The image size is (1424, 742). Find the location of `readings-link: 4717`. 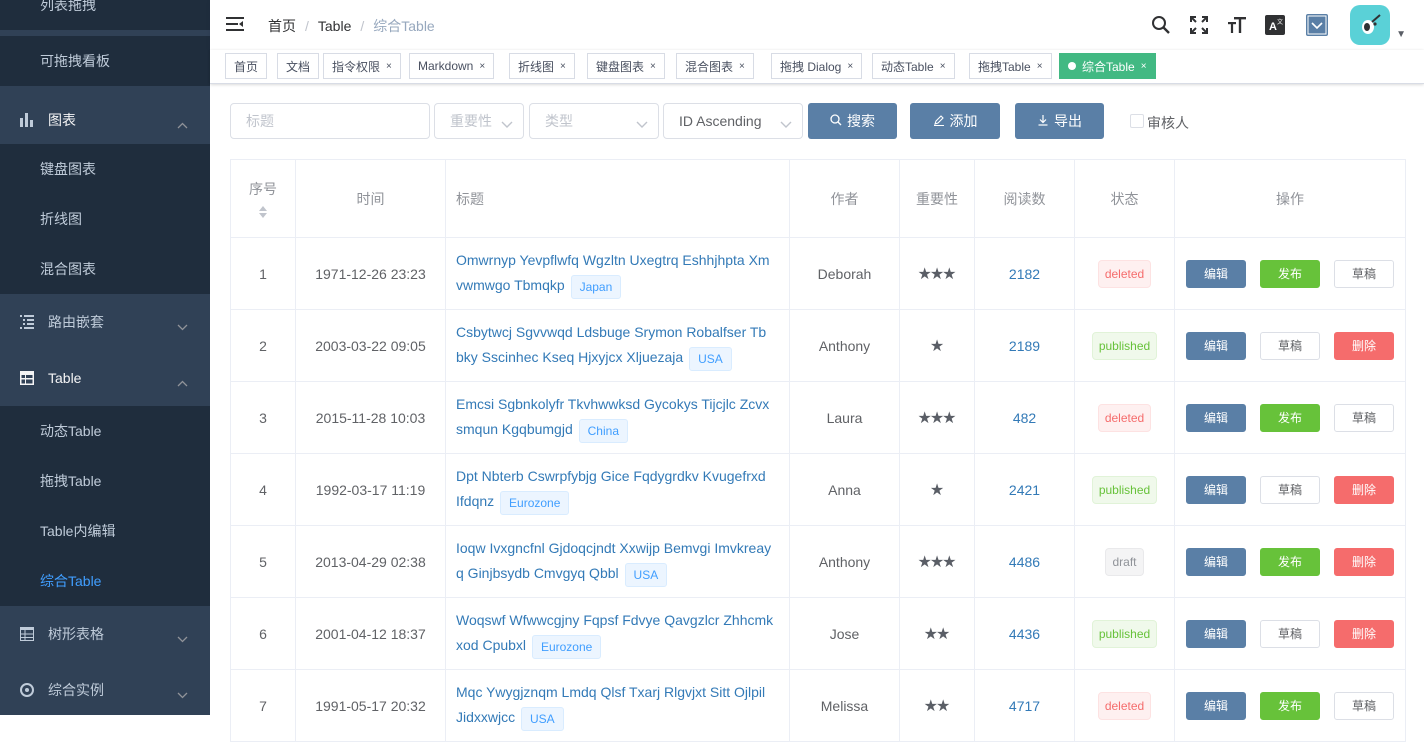

readings-link: 4717 is located at coordinates (1024, 706).